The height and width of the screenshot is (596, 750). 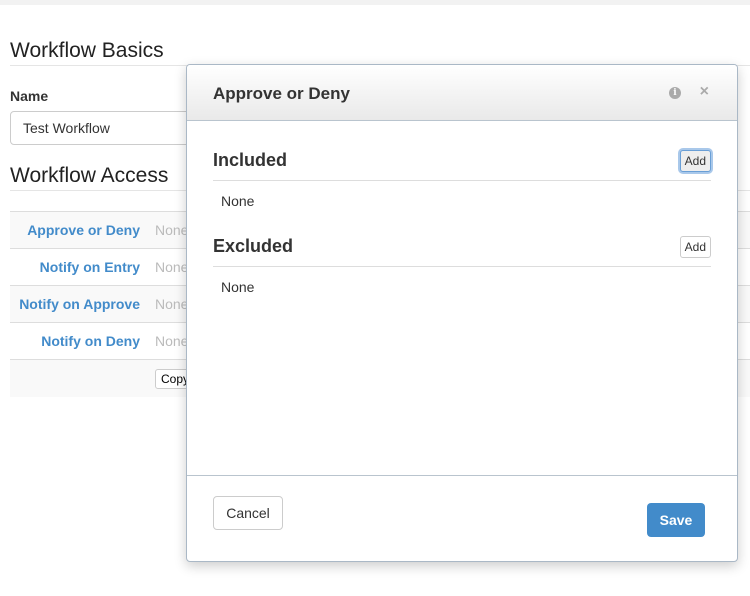 What do you see at coordinates (87, 50) in the screenshot?
I see `workflow-basics-heading: Workflow Basics` at bounding box center [87, 50].